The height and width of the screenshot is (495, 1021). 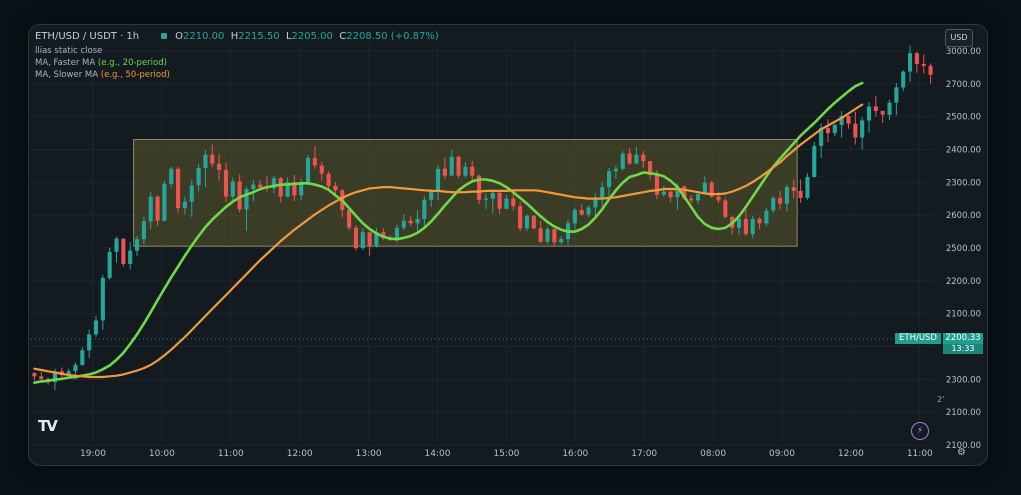 I want to click on lightning-icon: ⚡, so click(x=920, y=431).